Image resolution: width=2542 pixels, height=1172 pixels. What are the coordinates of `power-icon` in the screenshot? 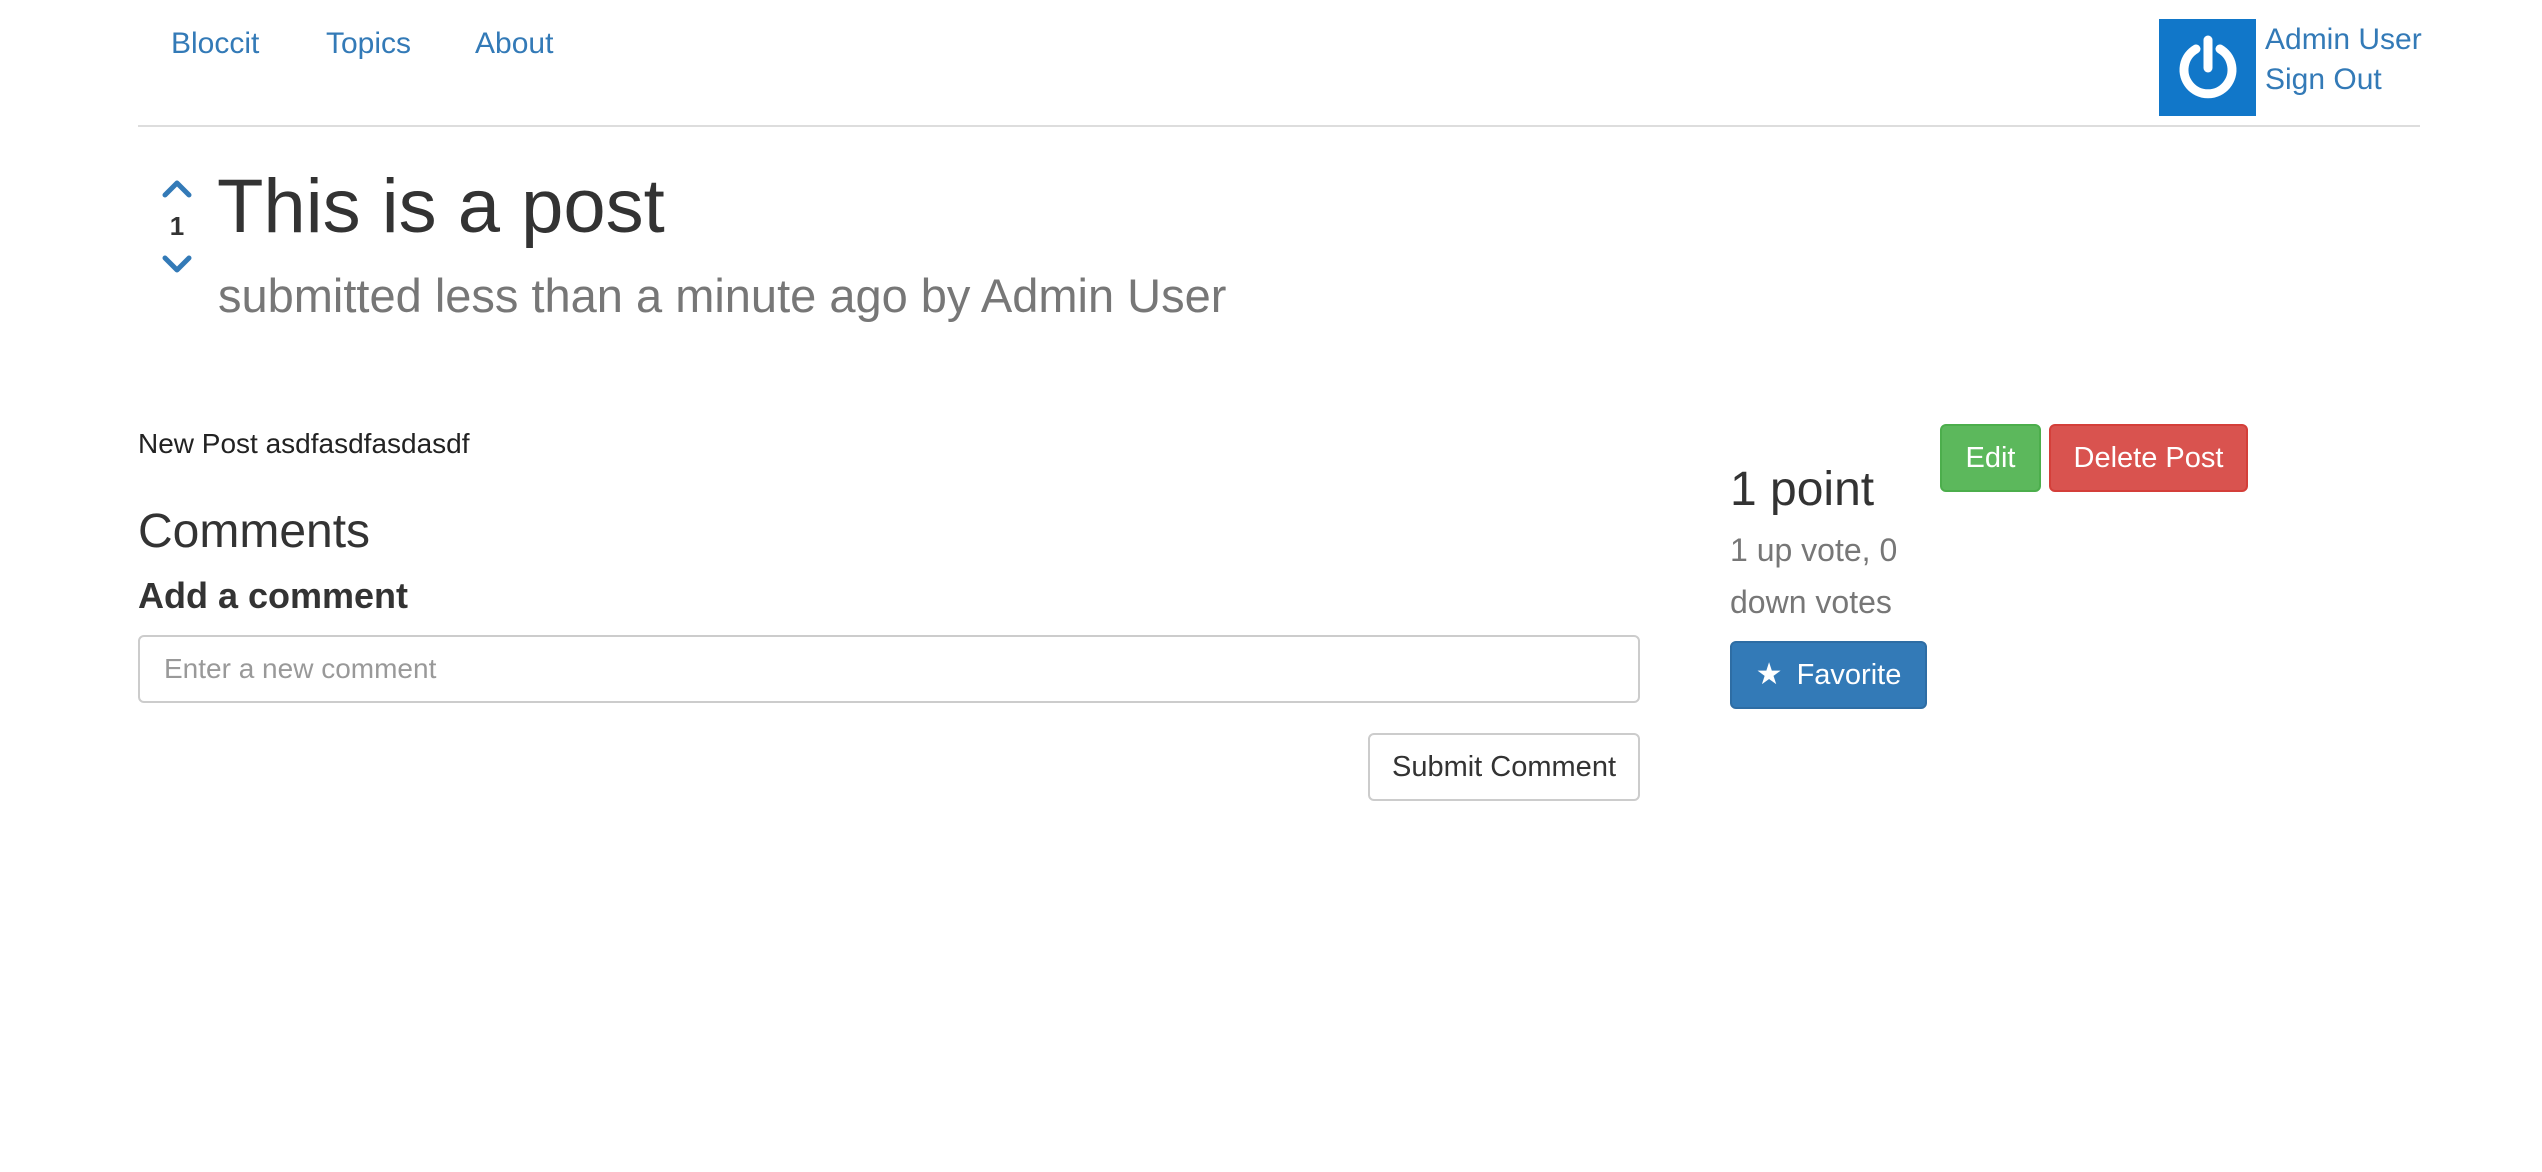 It's located at (2207, 66).